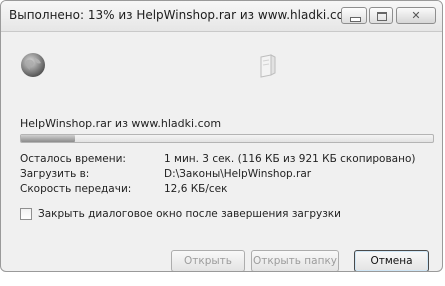 The image size is (445, 286). I want to click on download-to-value: D:\Законы\HelpWinshop.rar, so click(238, 174).